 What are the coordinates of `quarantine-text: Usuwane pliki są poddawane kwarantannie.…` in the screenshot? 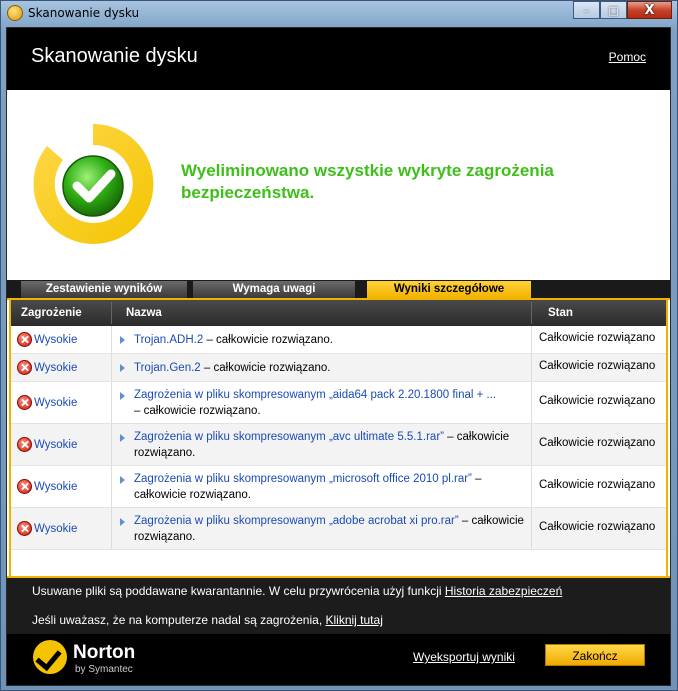 It's located at (238, 591).